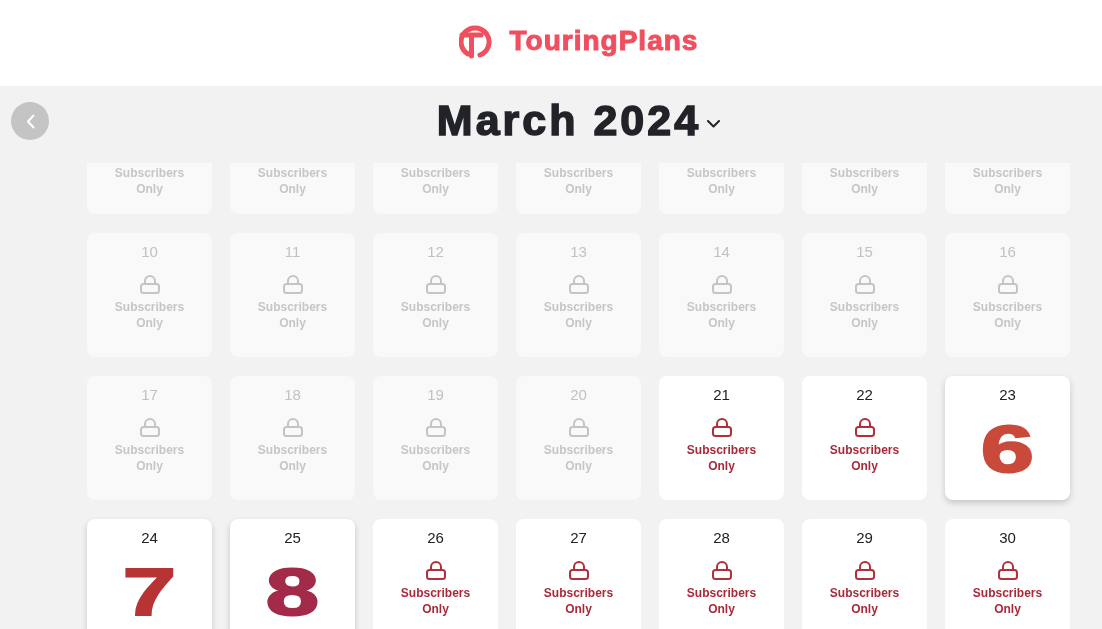 The image size is (1102, 629). I want to click on day-card: 22 Subscribers Only, so click(864, 438).